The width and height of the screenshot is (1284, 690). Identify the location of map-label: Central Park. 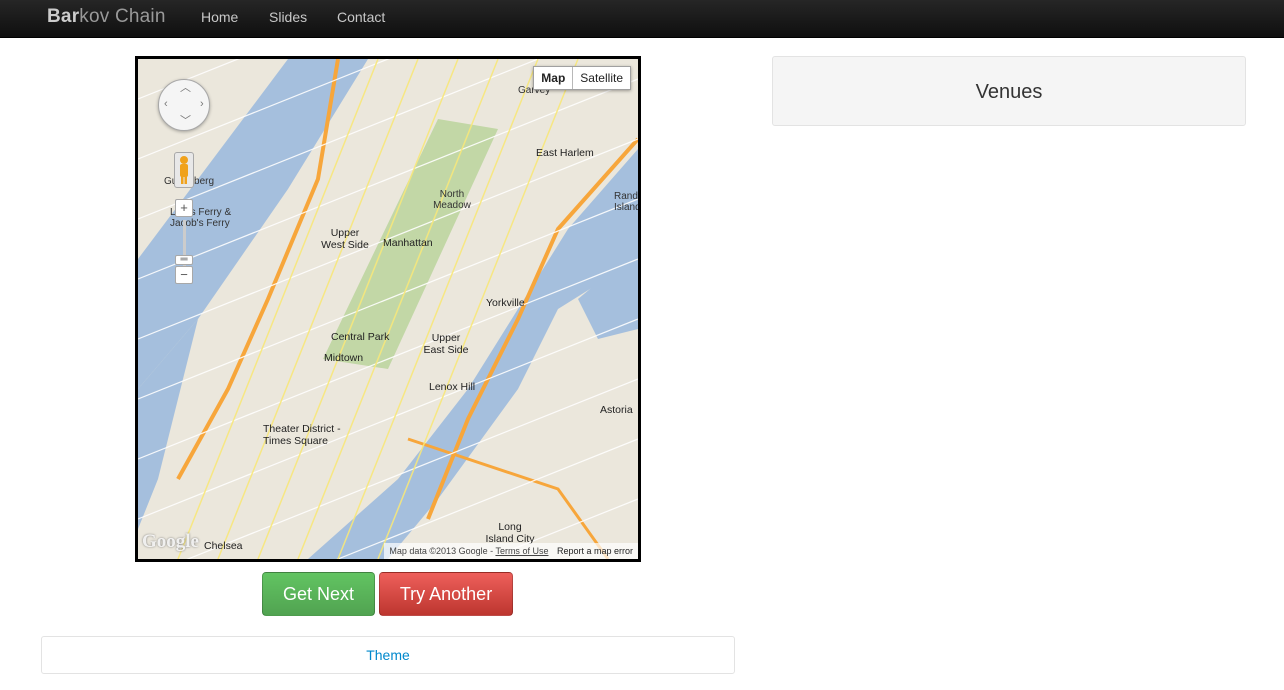
(360, 337).